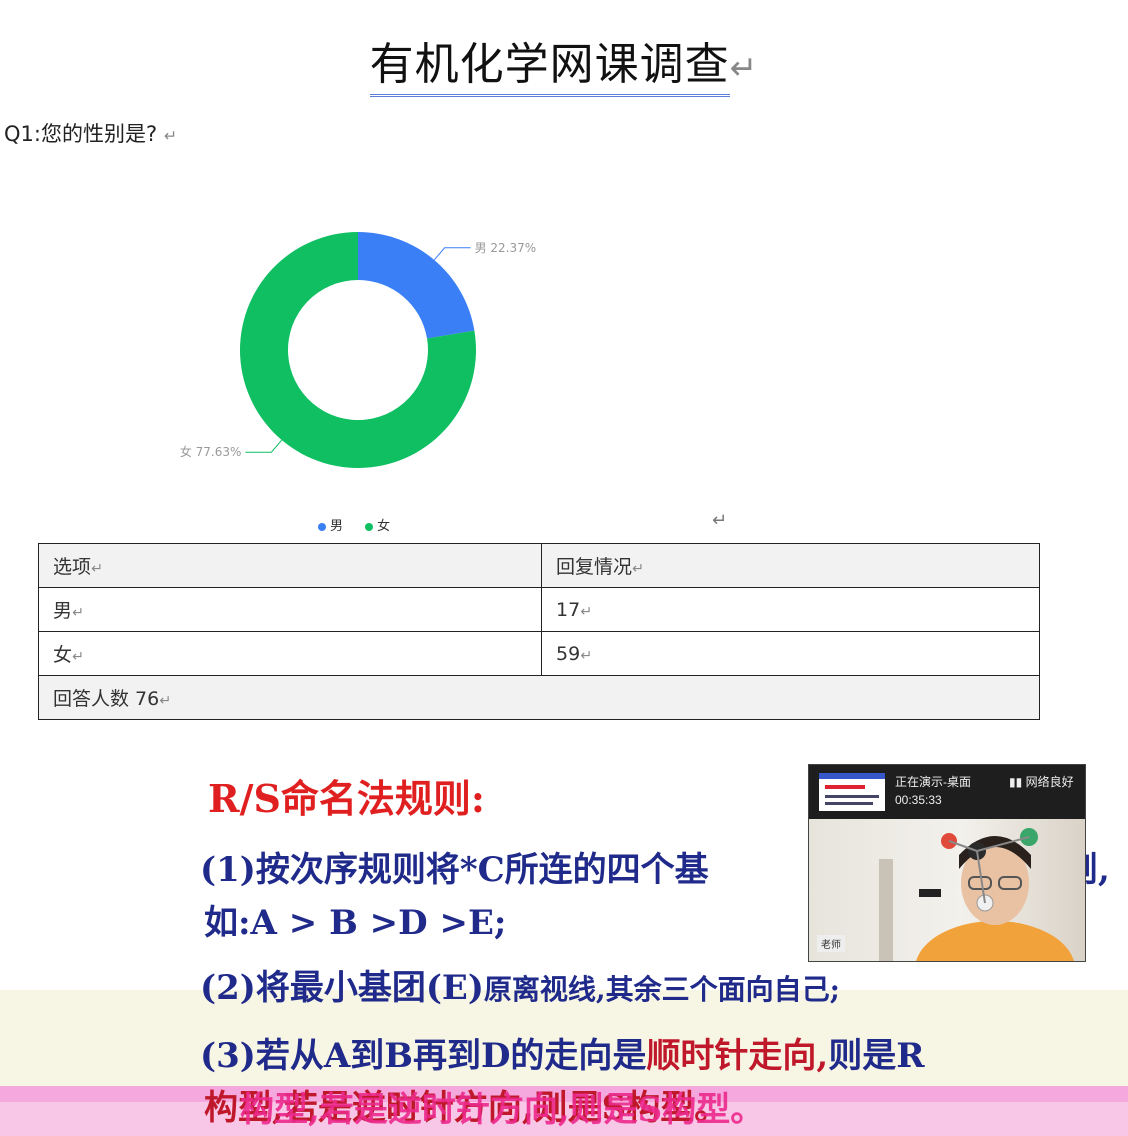  I want to click on legend-label-male: 男, so click(337, 526).